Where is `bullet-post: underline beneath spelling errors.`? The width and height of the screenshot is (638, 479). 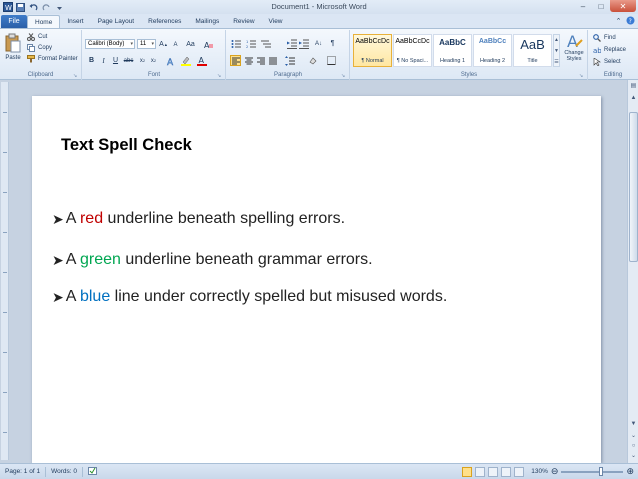
bullet-post: underline beneath spelling errors. is located at coordinates (224, 218).